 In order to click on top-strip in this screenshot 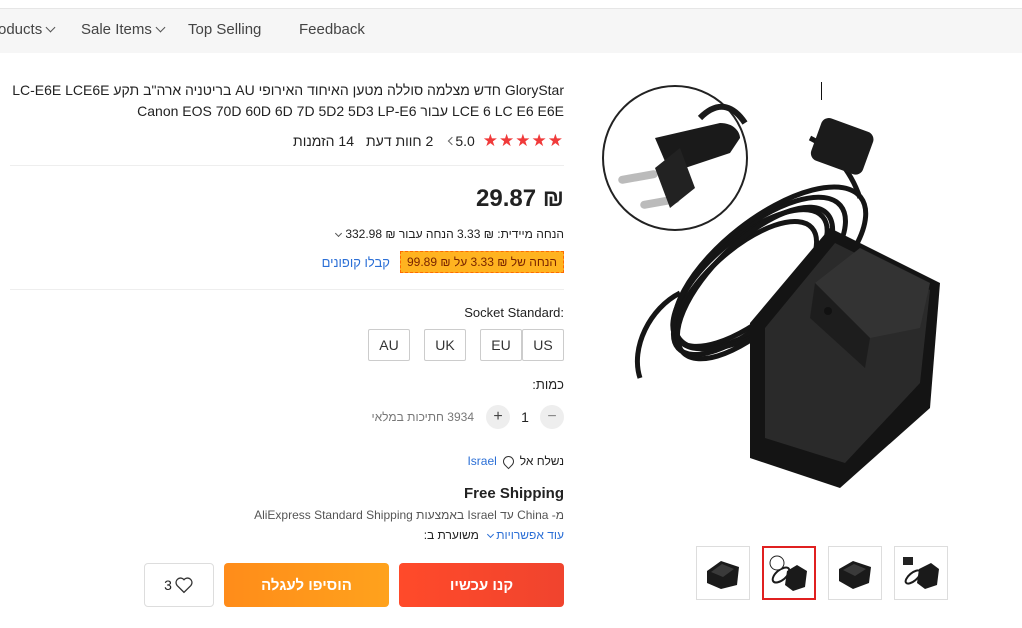, I will do `click(511, 4)`.